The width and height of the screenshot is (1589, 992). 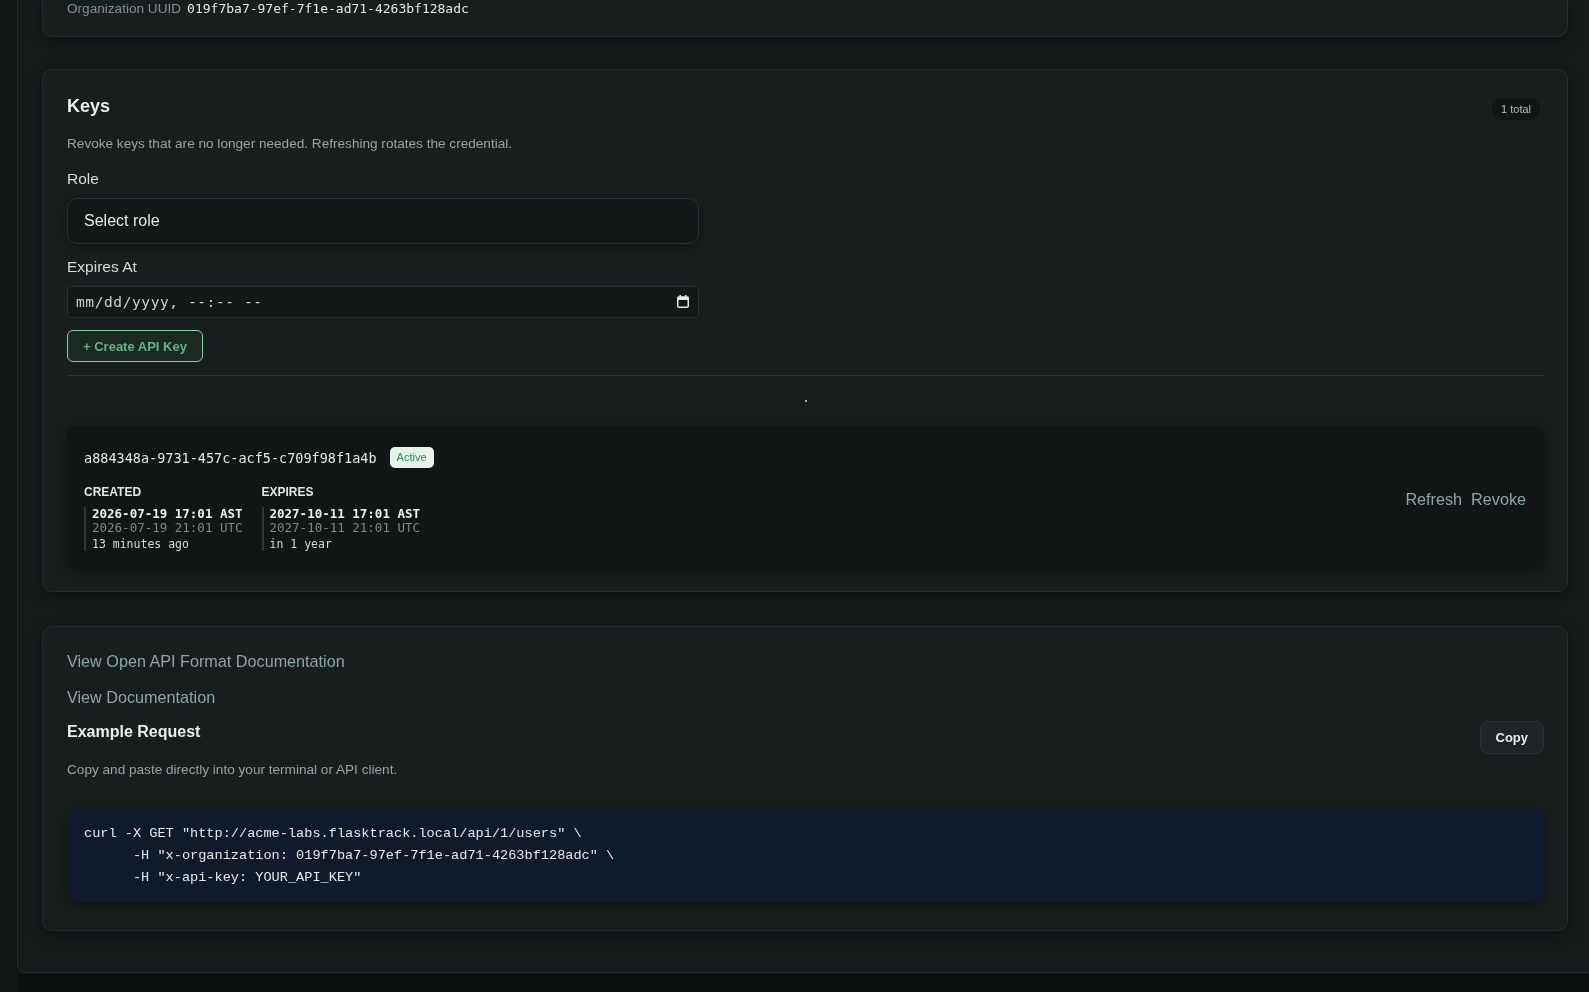 I want to click on utc-time: 2026-07-19 21:01 UTC, so click(x=167, y=528).